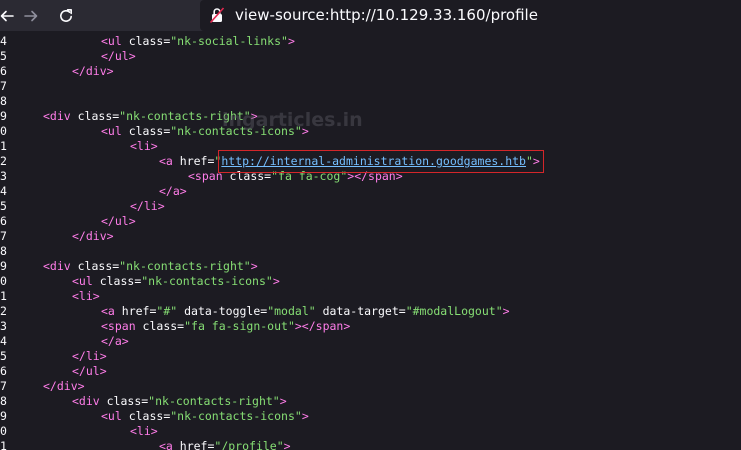  What do you see at coordinates (292, 120) in the screenshot?
I see `watermark: ingarticles.in` at bounding box center [292, 120].